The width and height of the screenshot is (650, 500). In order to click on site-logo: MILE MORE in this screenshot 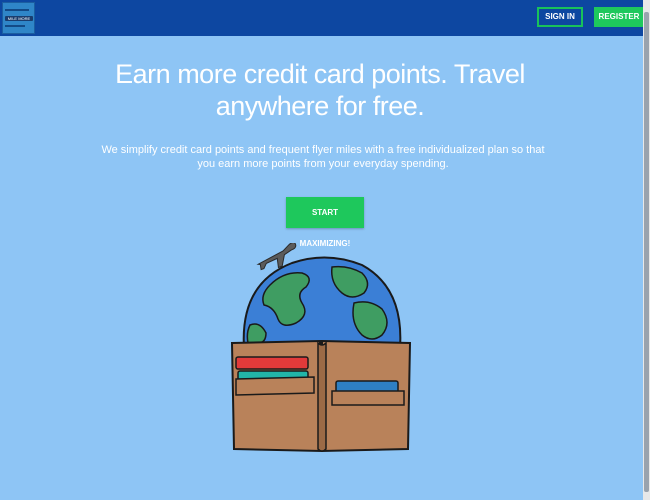, I will do `click(18, 18)`.